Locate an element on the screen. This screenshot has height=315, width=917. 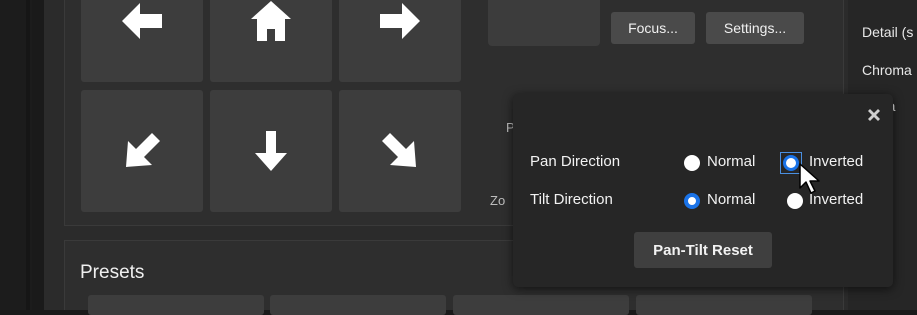
pan-tilt-reset-button: Pan-Tilt Reset is located at coordinates (703, 250).